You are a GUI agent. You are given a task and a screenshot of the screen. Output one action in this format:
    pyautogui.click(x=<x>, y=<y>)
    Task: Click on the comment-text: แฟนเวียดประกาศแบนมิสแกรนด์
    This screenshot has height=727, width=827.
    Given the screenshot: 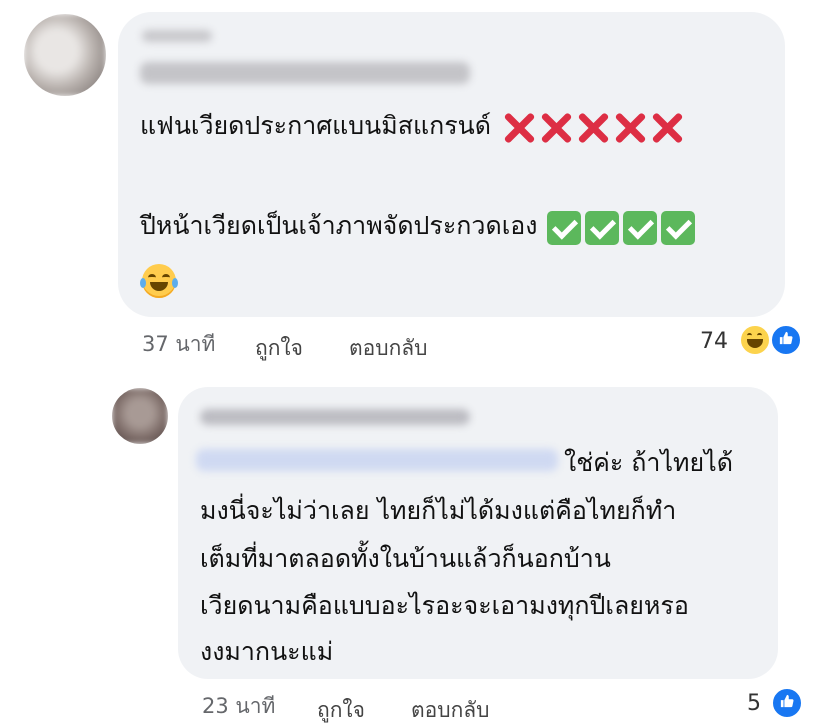 What is the action you would take?
    pyautogui.click(x=315, y=125)
    